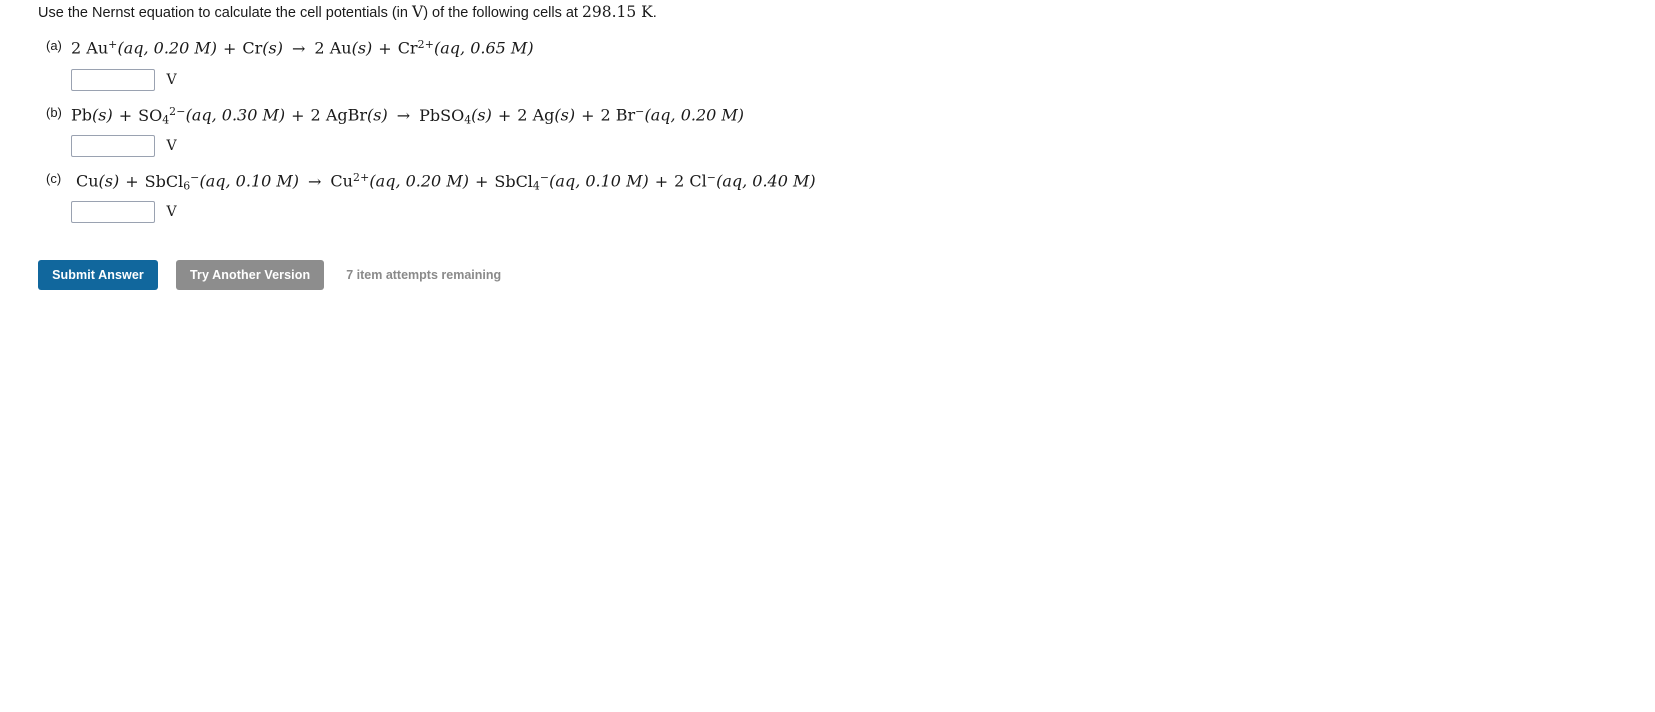 The image size is (1655, 712). Describe the element at coordinates (625, 115) in the screenshot. I see `species-formula: Br` at that location.